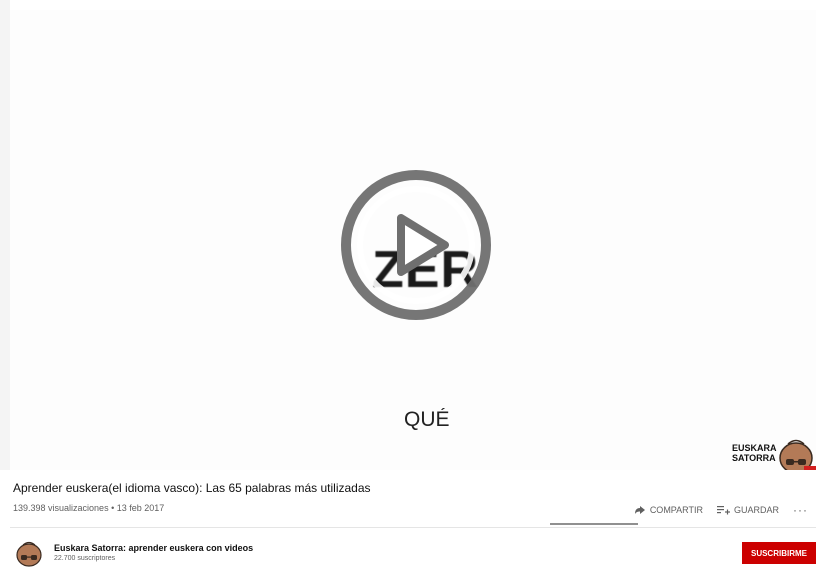 This screenshot has width=816, height=577. Describe the element at coordinates (754, 458) in the screenshot. I see `watermark-line-2: SATORRA` at that location.